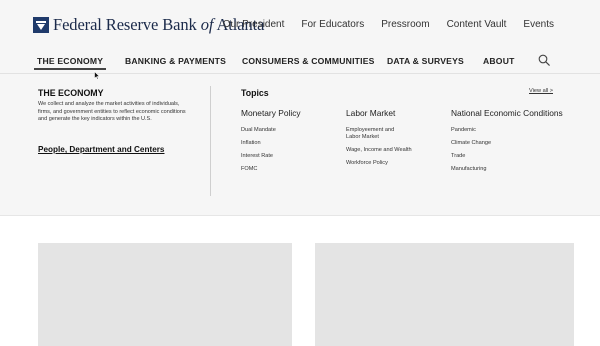 The image size is (600, 346). I want to click on topic-link-trade: Trade, so click(486, 156).